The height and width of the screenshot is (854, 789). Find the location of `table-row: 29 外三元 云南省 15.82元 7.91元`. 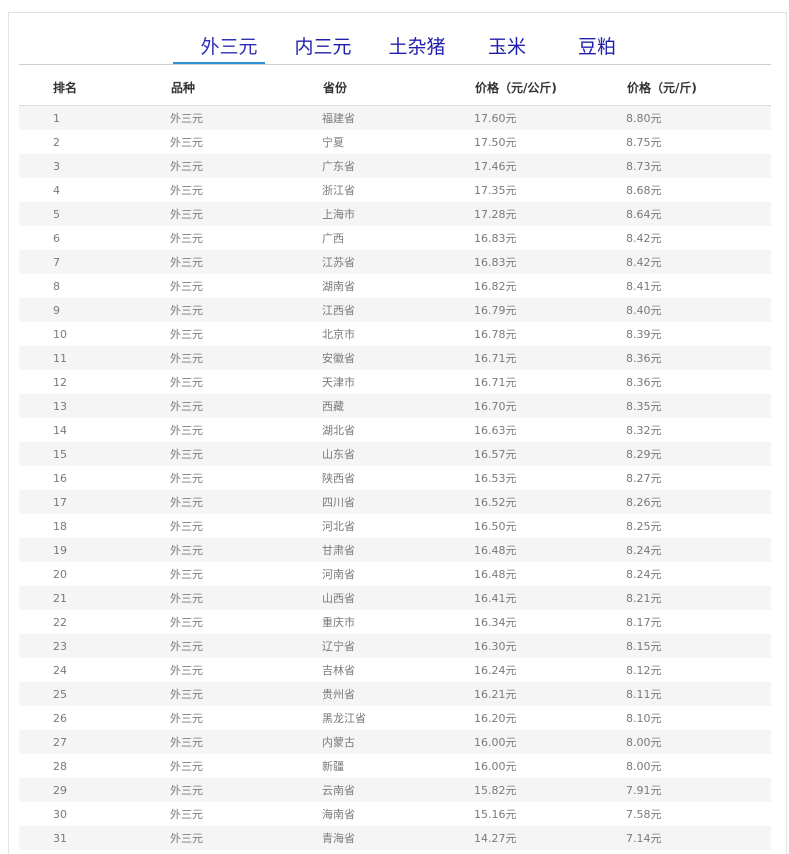

table-row: 29 外三元 云南省 15.82元 7.91元 is located at coordinates (395, 790).